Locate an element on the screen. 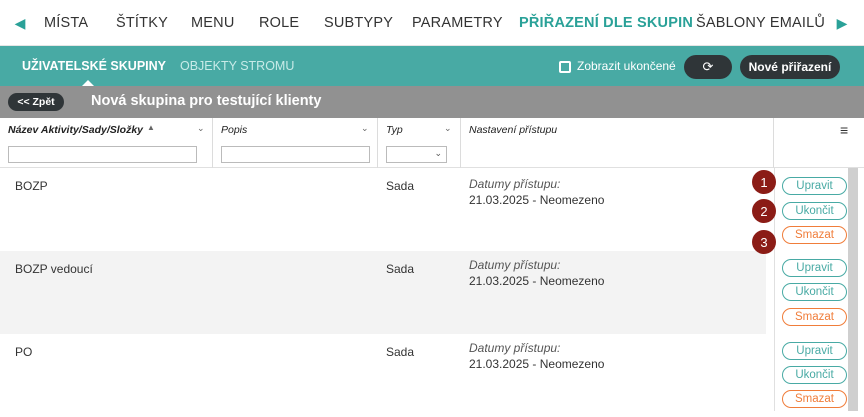 The image size is (864, 417). tab-prirazeni-dle-skupin: PŘIŘAZENÍ DLE SKUPIN is located at coordinates (606, 23).